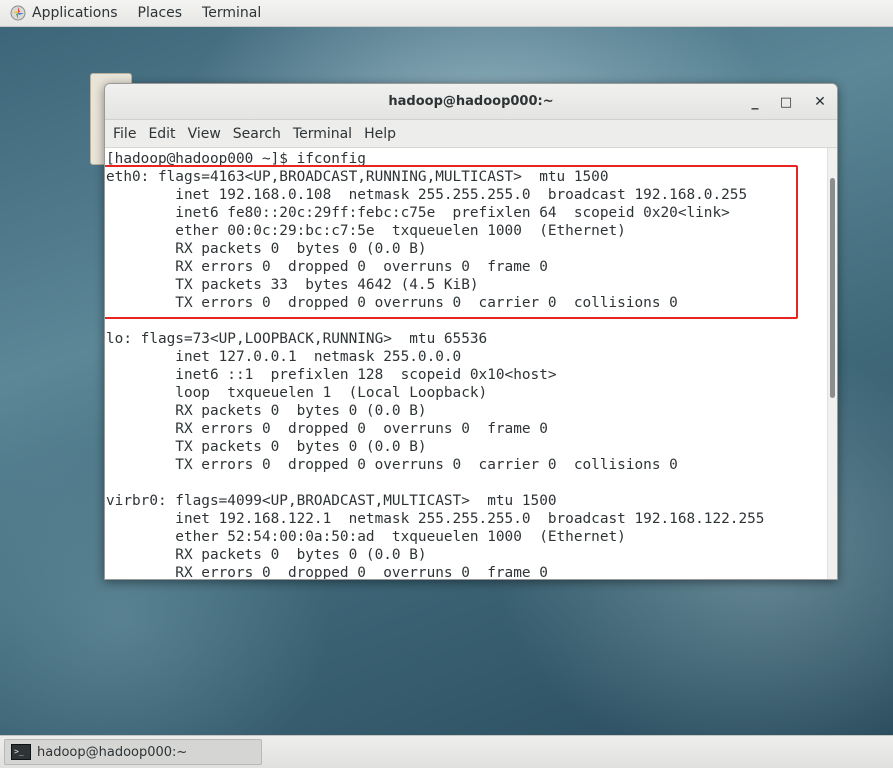 This screenshot has width=893, height=768. I want to click on terminal-app-menu: Terminal, so click(231, 13).